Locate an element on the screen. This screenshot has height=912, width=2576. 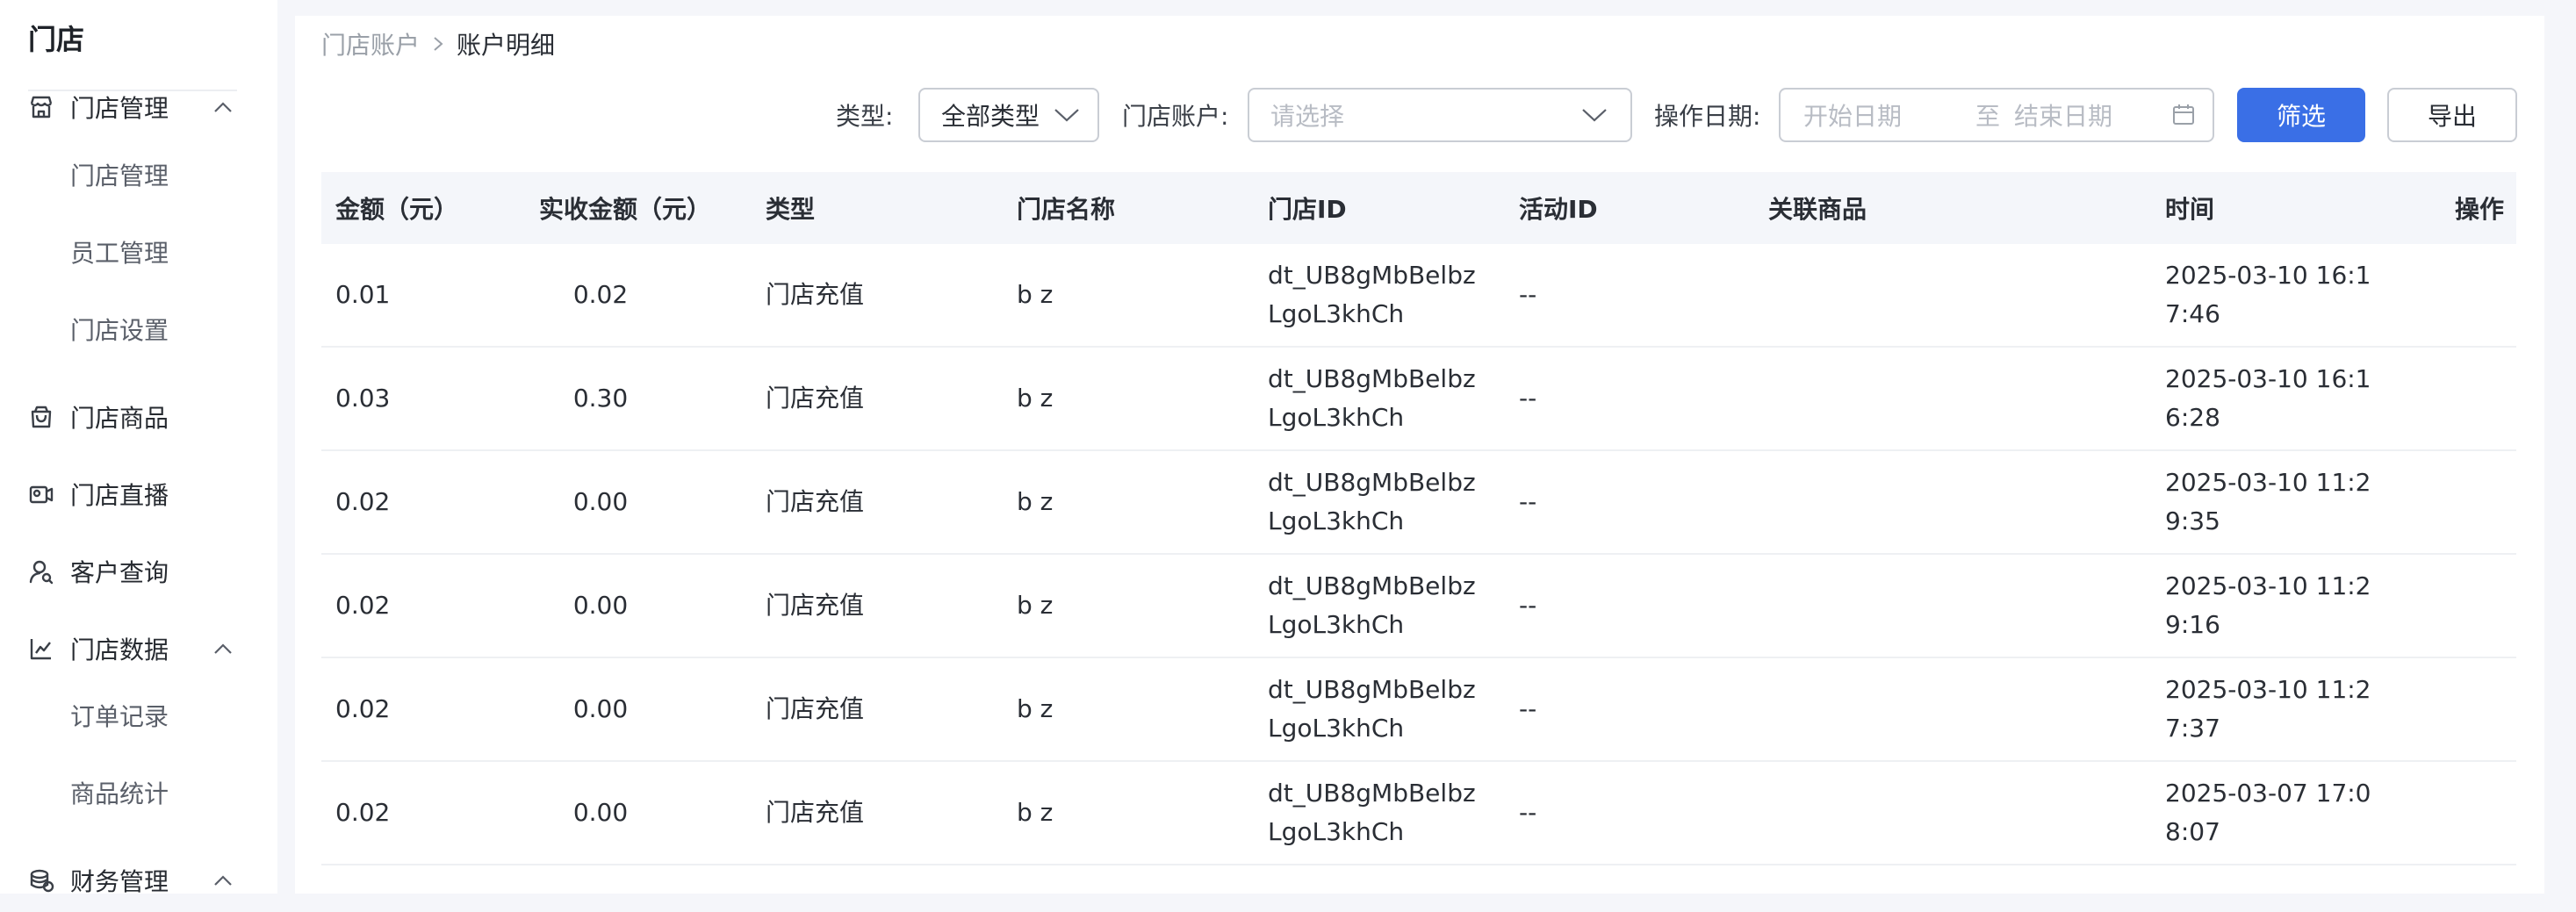
column-header-store-id: 门店ID is located at coordinates (1307, 209).